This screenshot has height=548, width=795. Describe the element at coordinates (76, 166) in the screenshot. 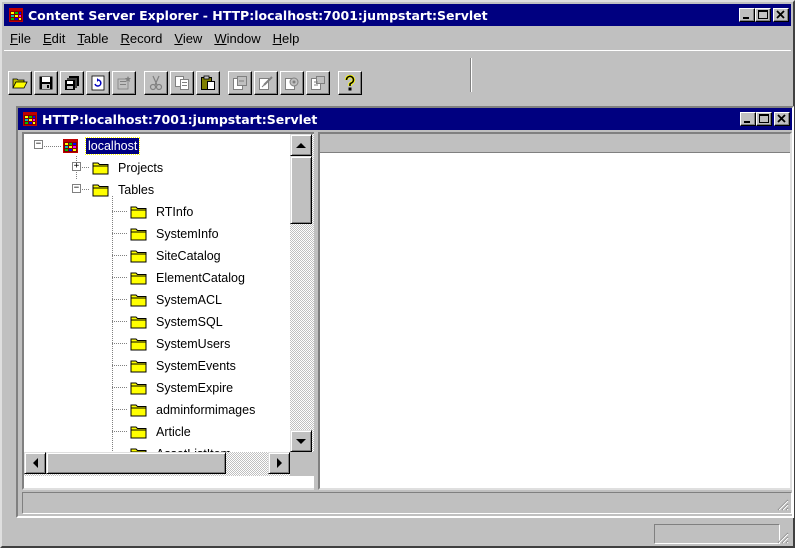

I see `expand-toggle: +` at that location.